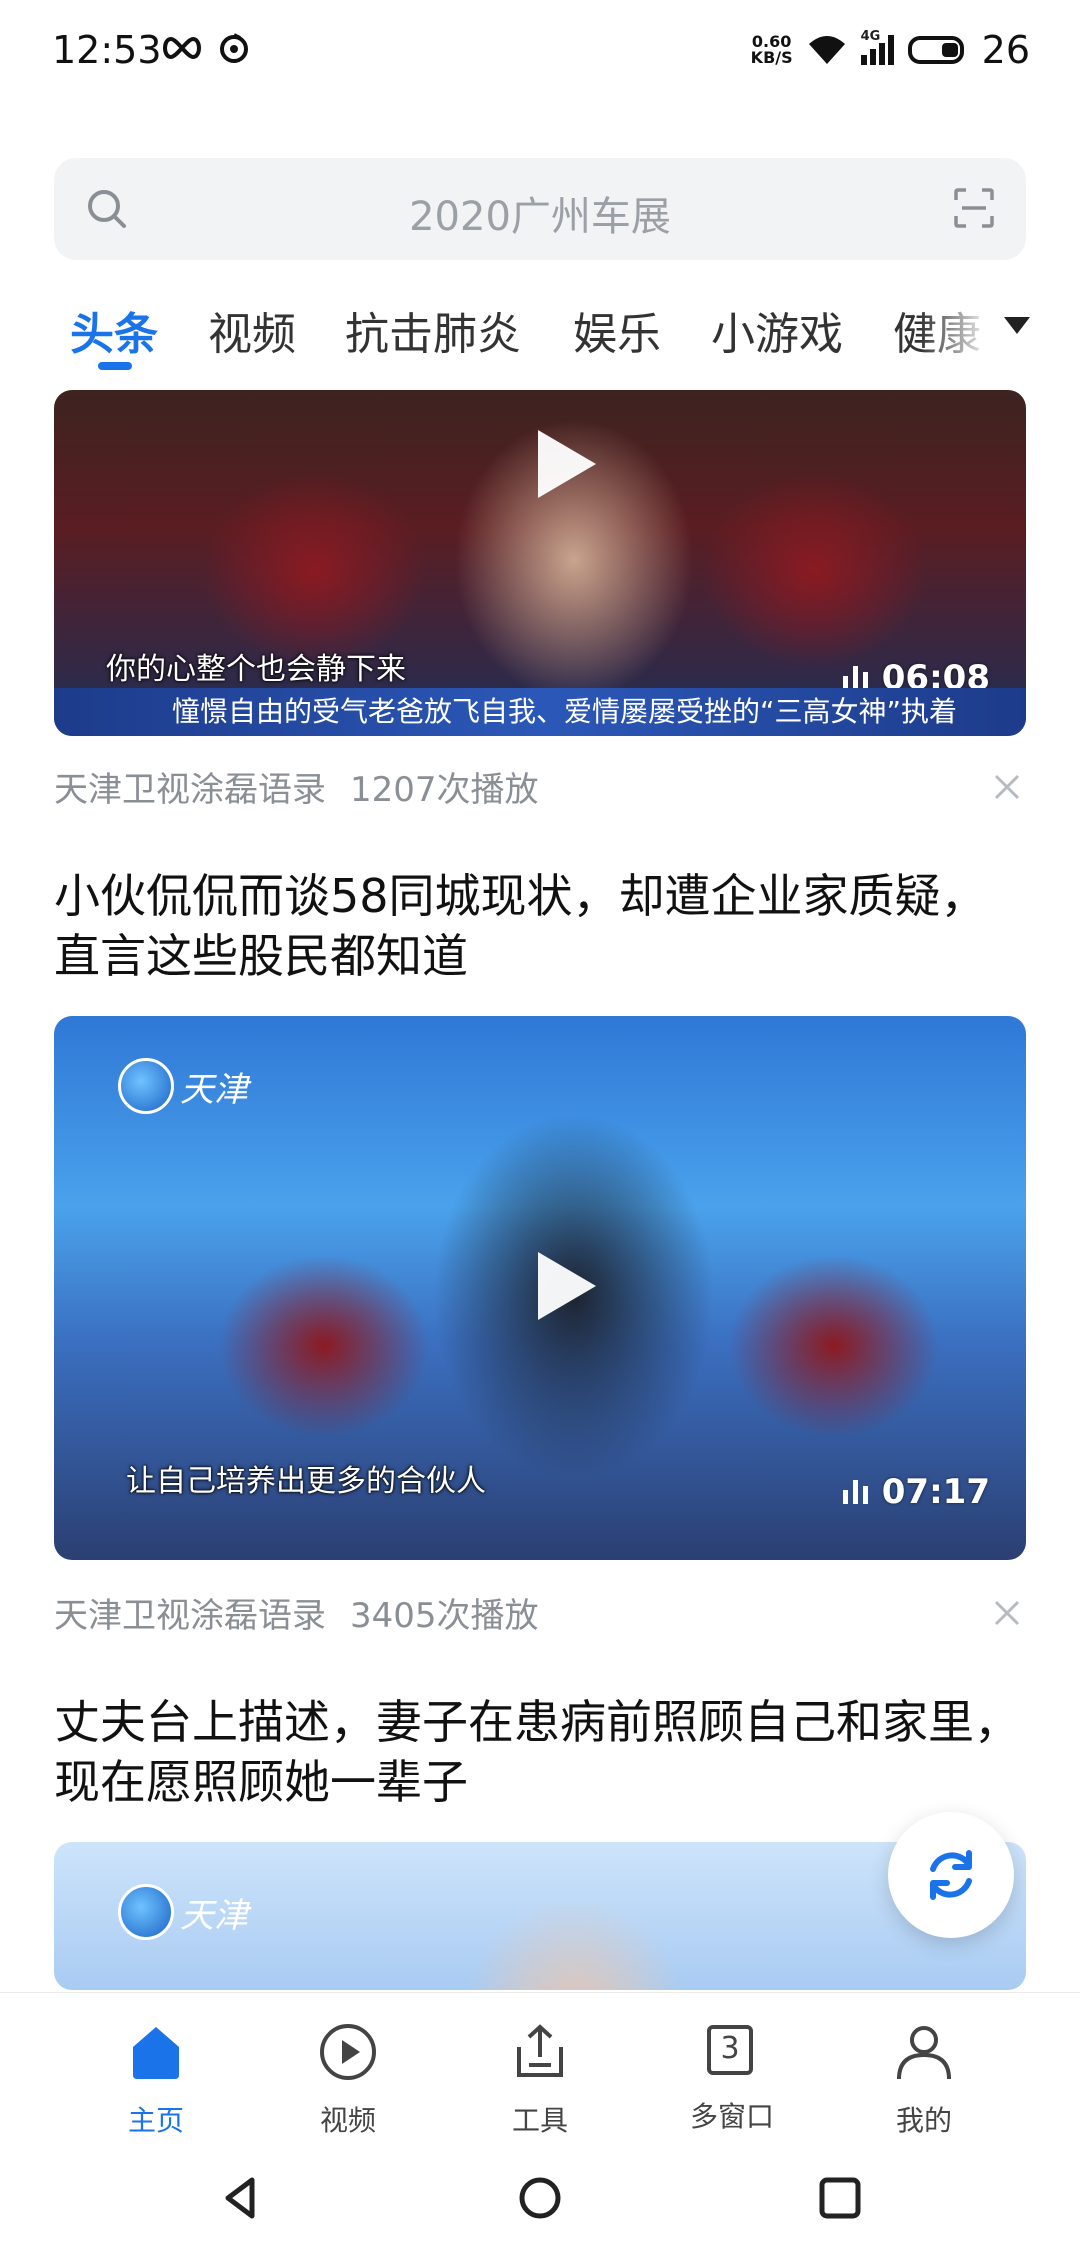 This screenshot has width=1080, height=2244. Describe the element at coordinates (256, 669) in the screenshot. I see `video-subtitle: 你的心整个也会静下来` at that location.